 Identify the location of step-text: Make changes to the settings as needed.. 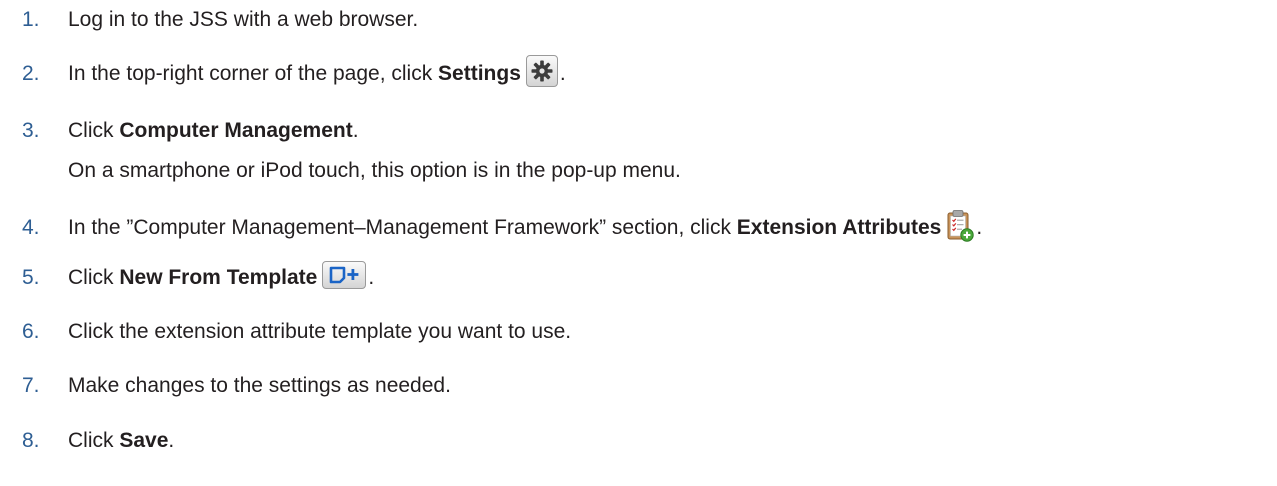
(259, 385).